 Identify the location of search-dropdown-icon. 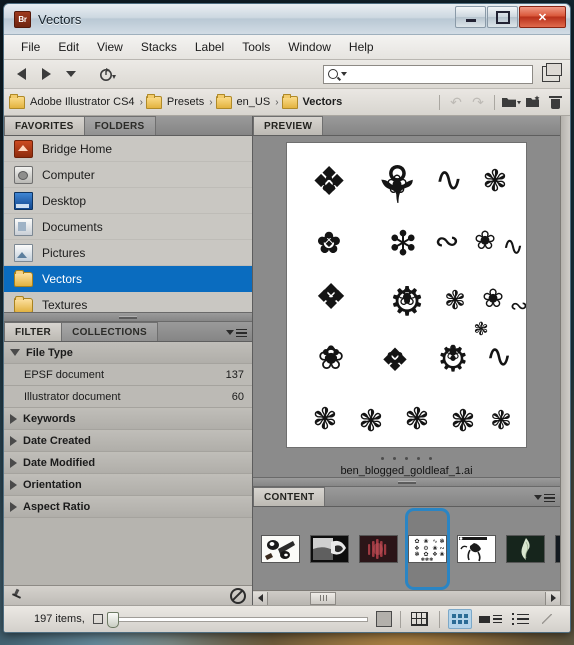
(344, 74).